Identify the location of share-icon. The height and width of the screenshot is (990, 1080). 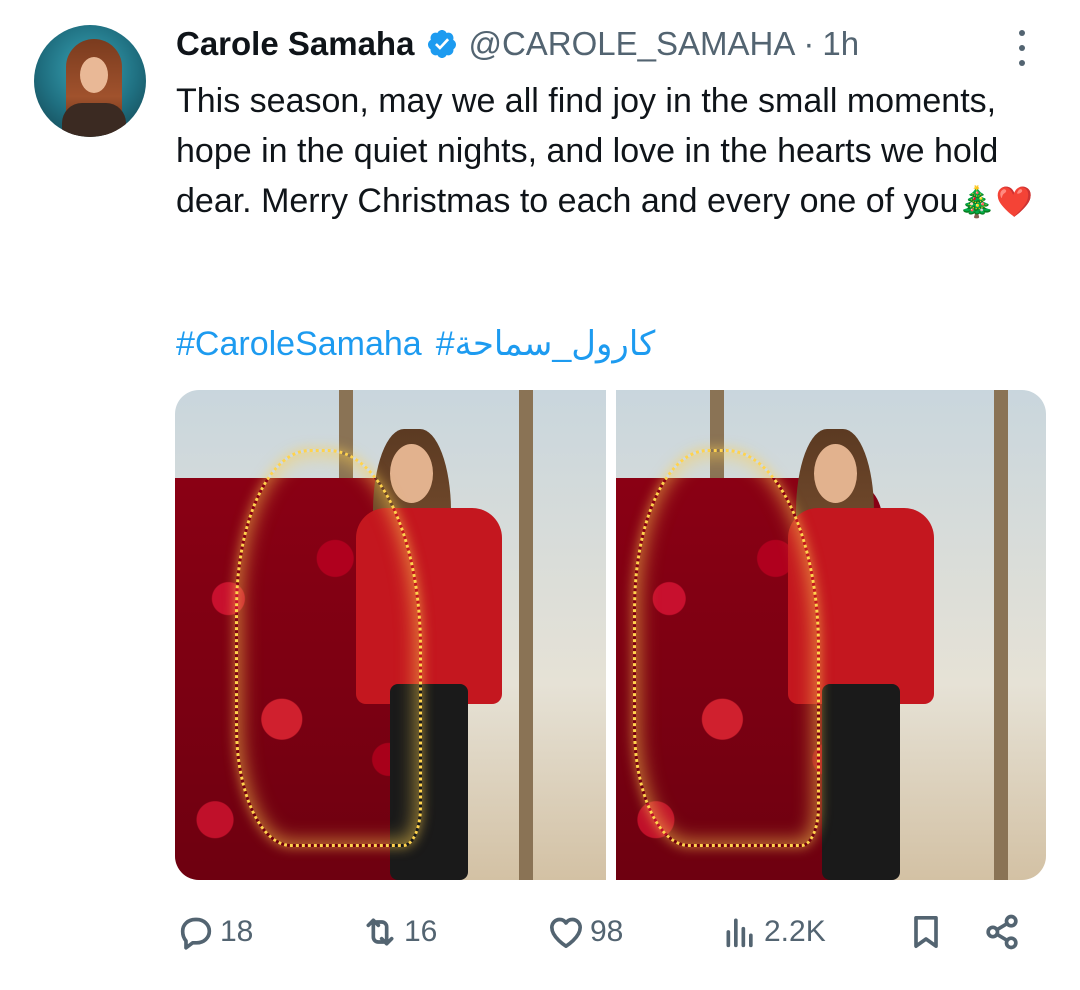
(1002, 932).